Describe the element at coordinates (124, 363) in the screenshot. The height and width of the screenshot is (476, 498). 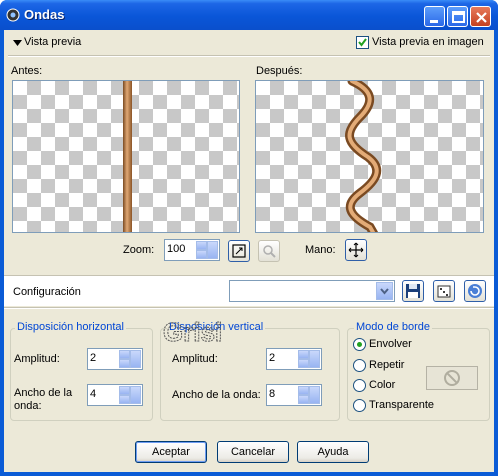
I see `h-amplitude-down-arrow-icon` at that location.